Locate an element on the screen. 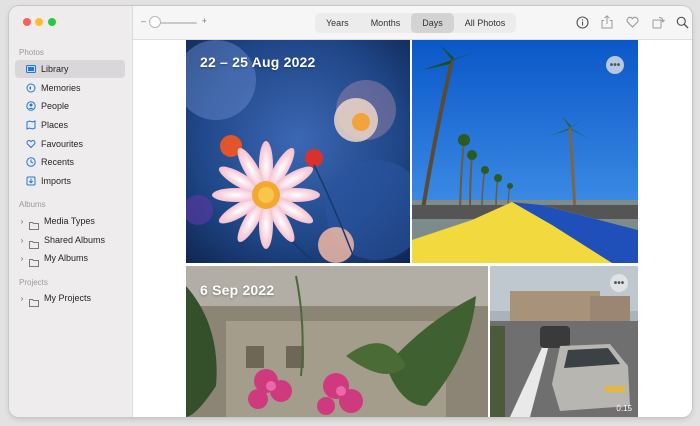 This screenshot has width=700, height=426. video-duration: 0:15 is located at coordinates (624, 408).